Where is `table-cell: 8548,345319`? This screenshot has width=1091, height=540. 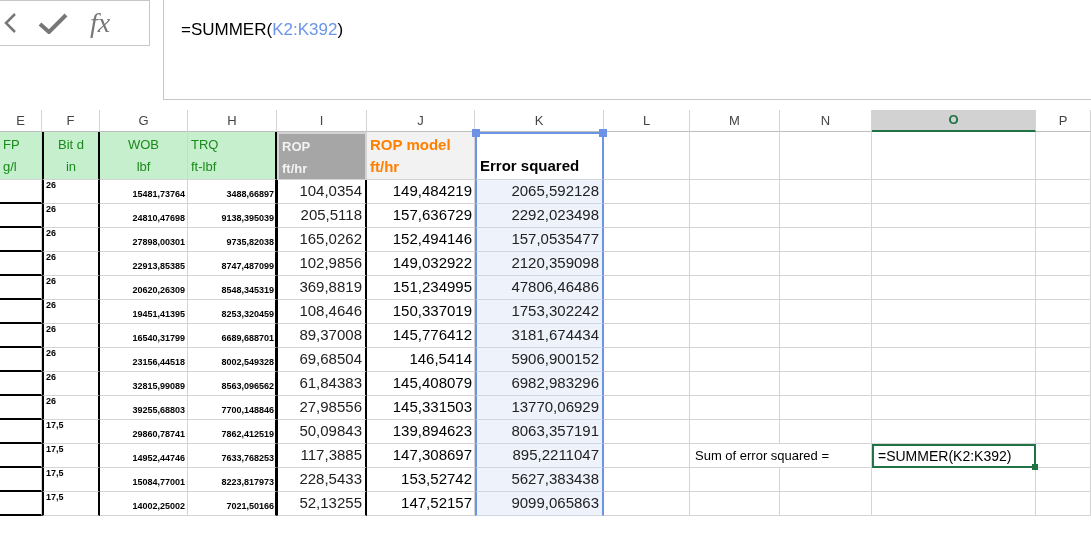
table-cell: 8548,345319 is located at coordinates (232, 288).